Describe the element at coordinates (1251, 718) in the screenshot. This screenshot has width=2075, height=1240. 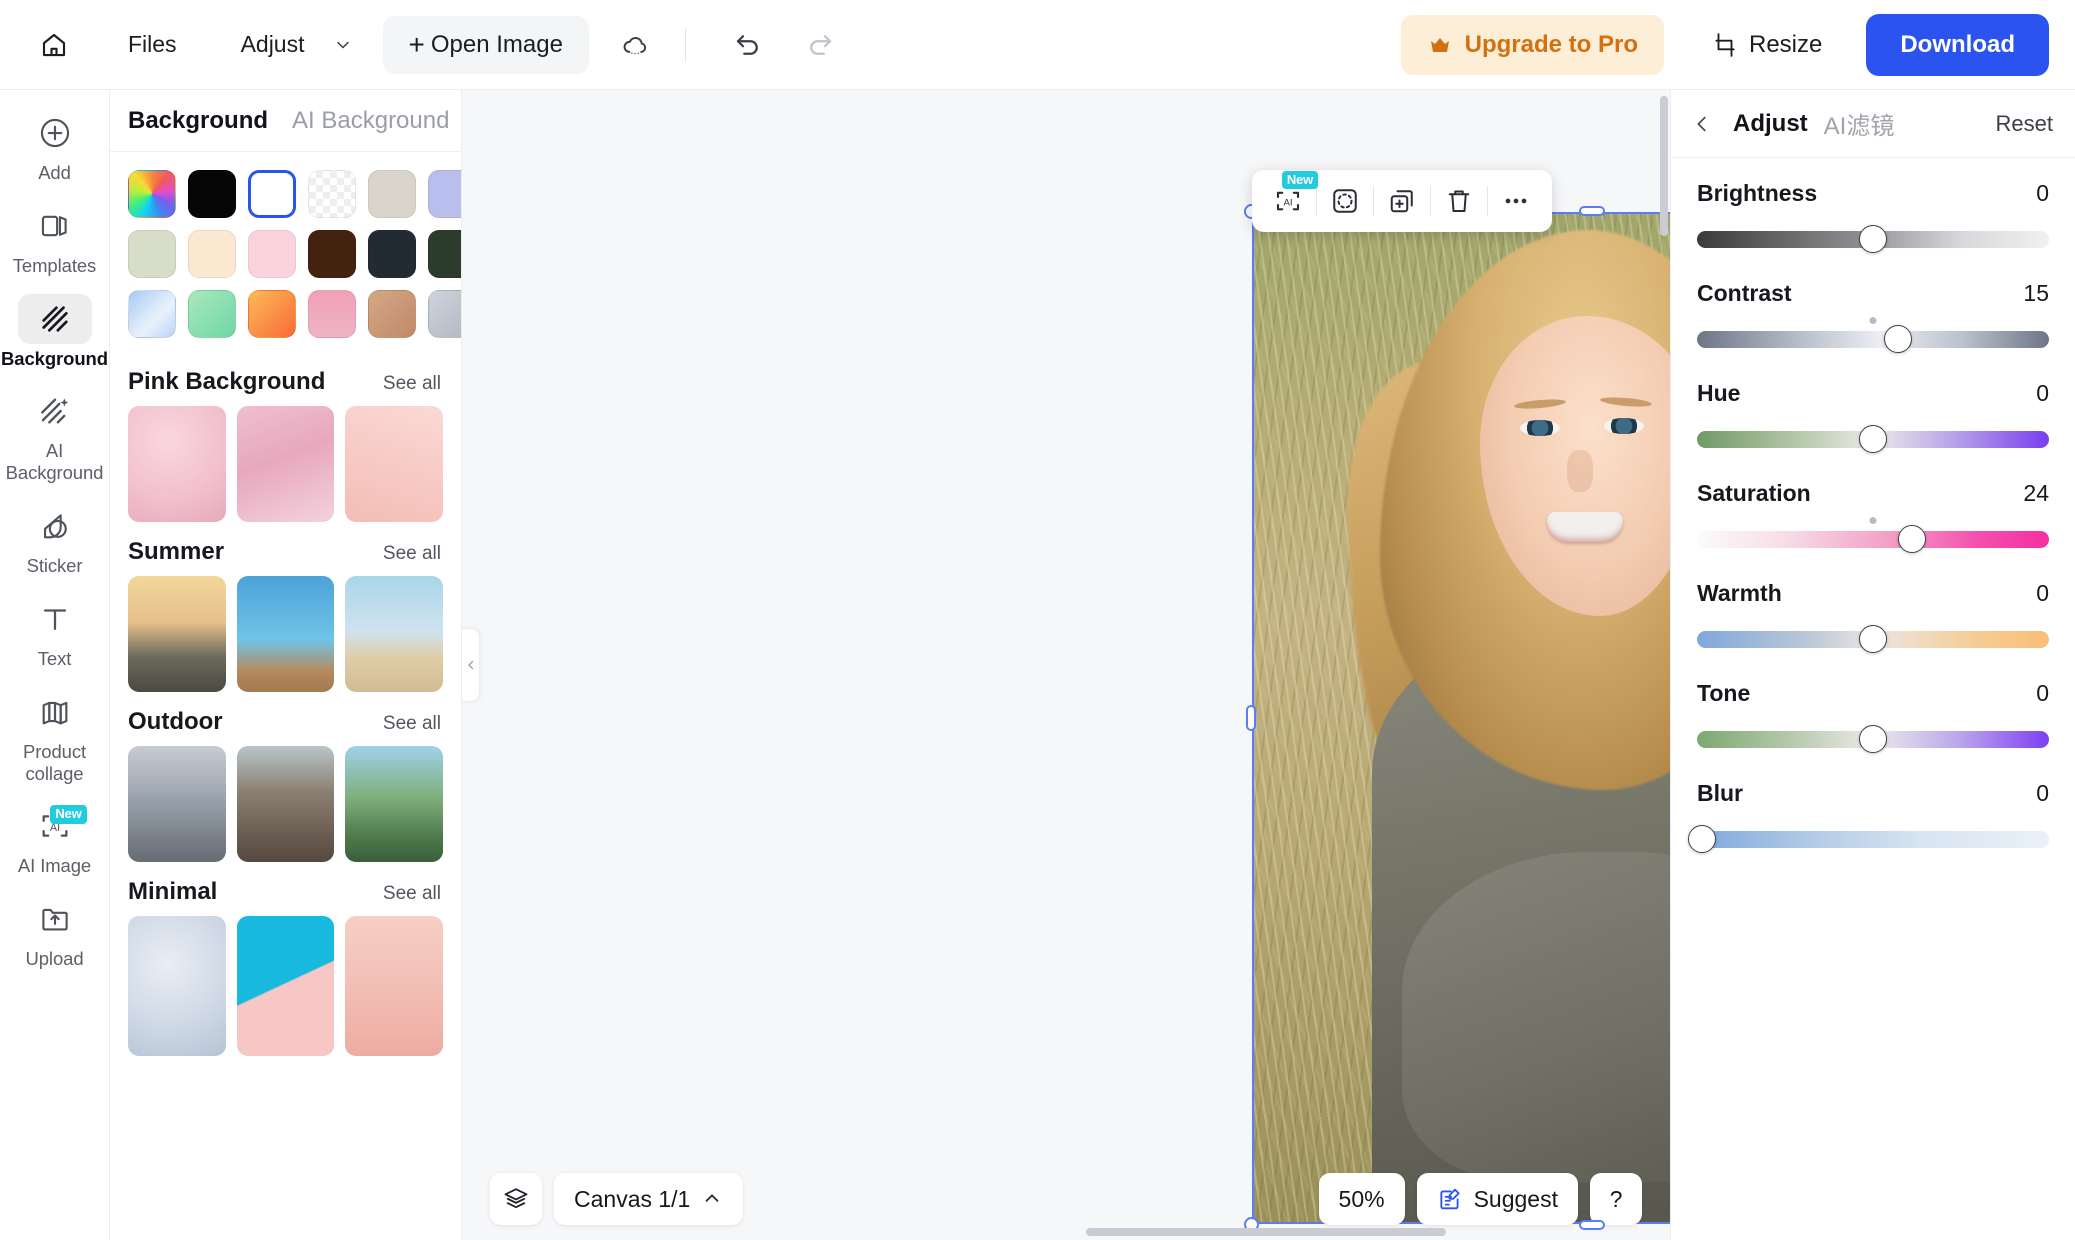
I see `resize-handle-left` at that location.